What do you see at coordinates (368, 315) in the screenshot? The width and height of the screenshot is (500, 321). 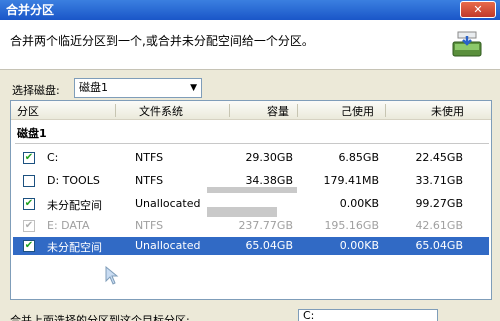 I see `target-partition-select: C:` at bounding box center [368, 315].